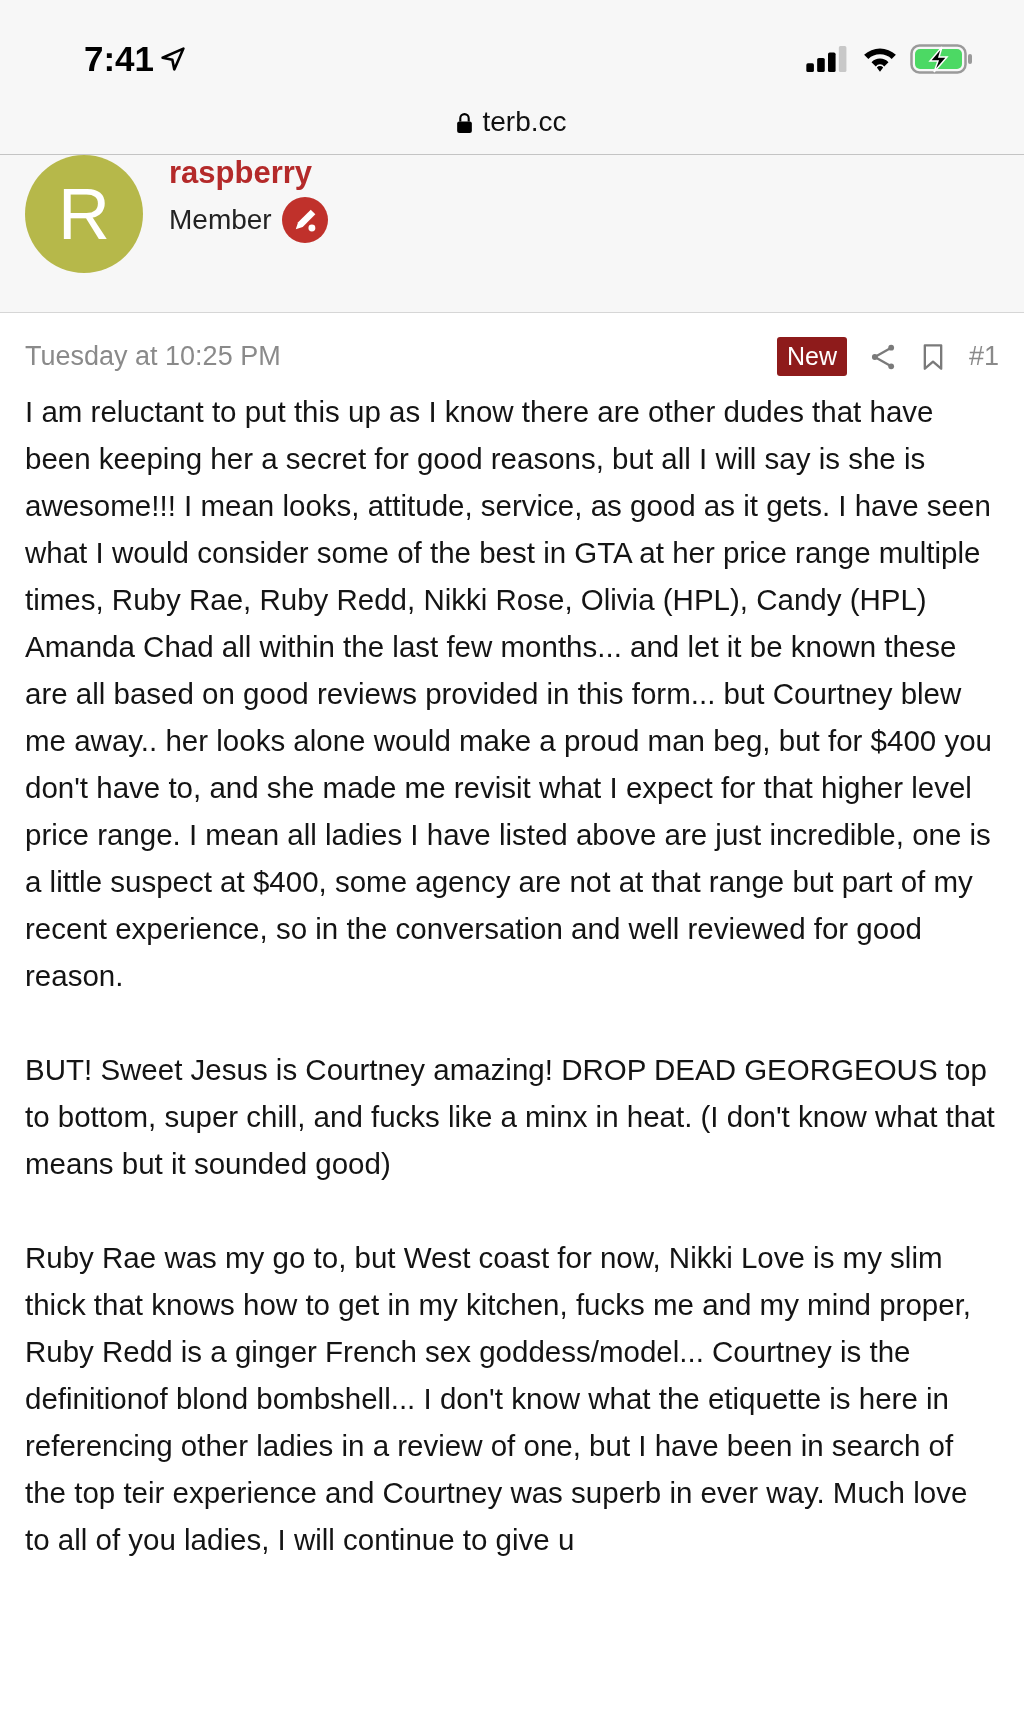  Describe the element at coordinates (880, 59) in the screenshot. I see `wifi-icon` at that location.